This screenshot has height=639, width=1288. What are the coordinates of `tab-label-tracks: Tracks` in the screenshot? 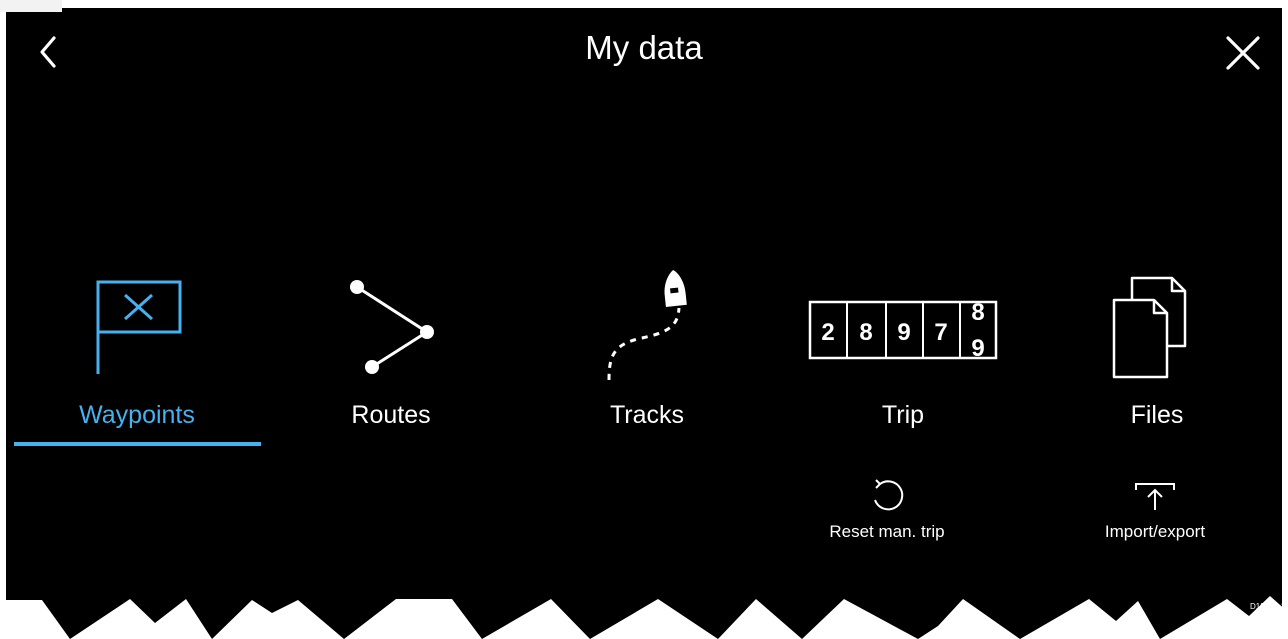 It's located at (647, 415).